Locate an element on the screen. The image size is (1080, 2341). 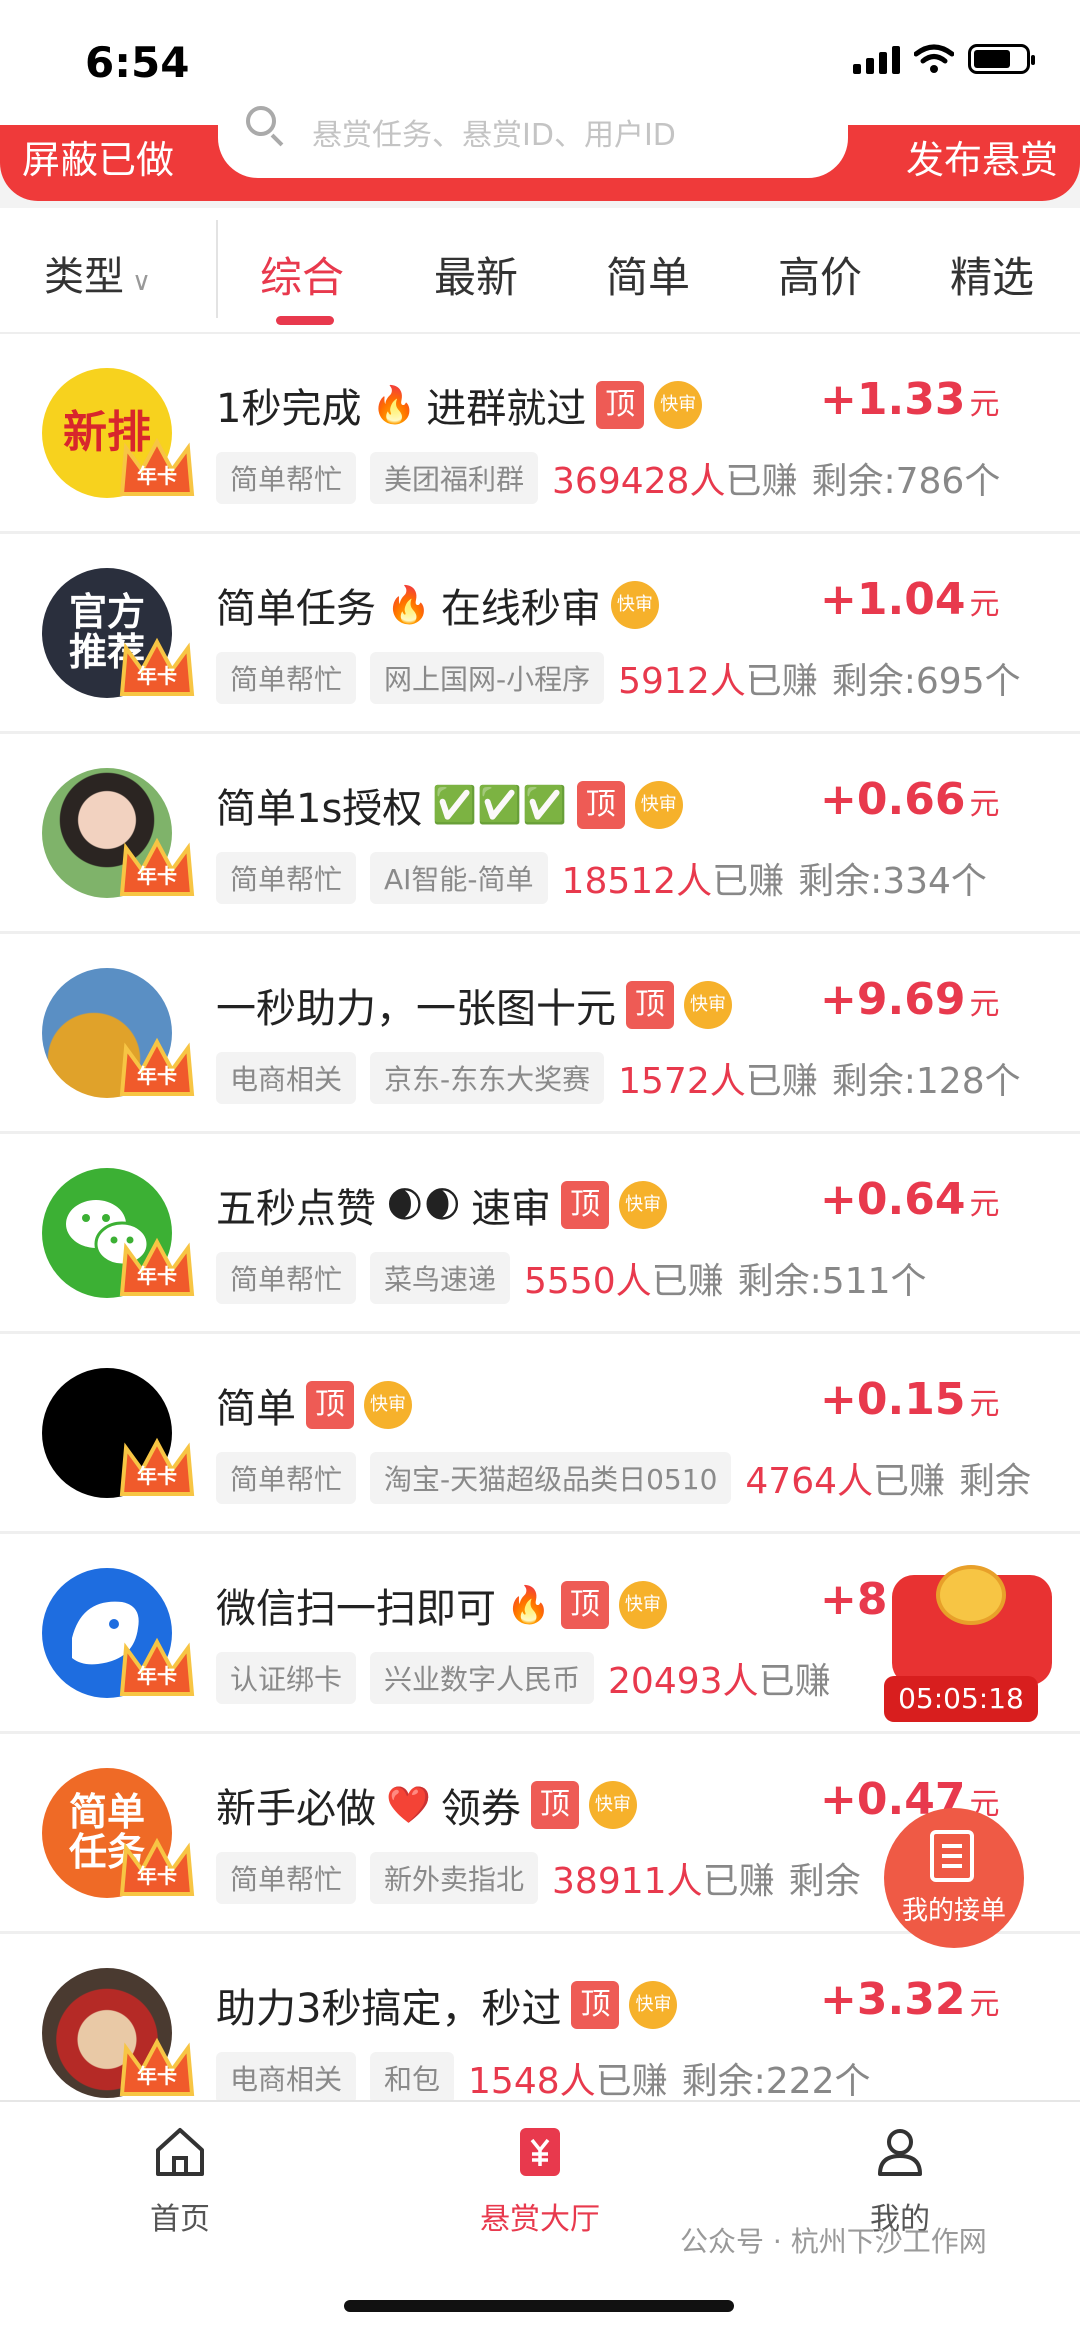
reward-value: +0.15 is located at coordinates (893, 1399).